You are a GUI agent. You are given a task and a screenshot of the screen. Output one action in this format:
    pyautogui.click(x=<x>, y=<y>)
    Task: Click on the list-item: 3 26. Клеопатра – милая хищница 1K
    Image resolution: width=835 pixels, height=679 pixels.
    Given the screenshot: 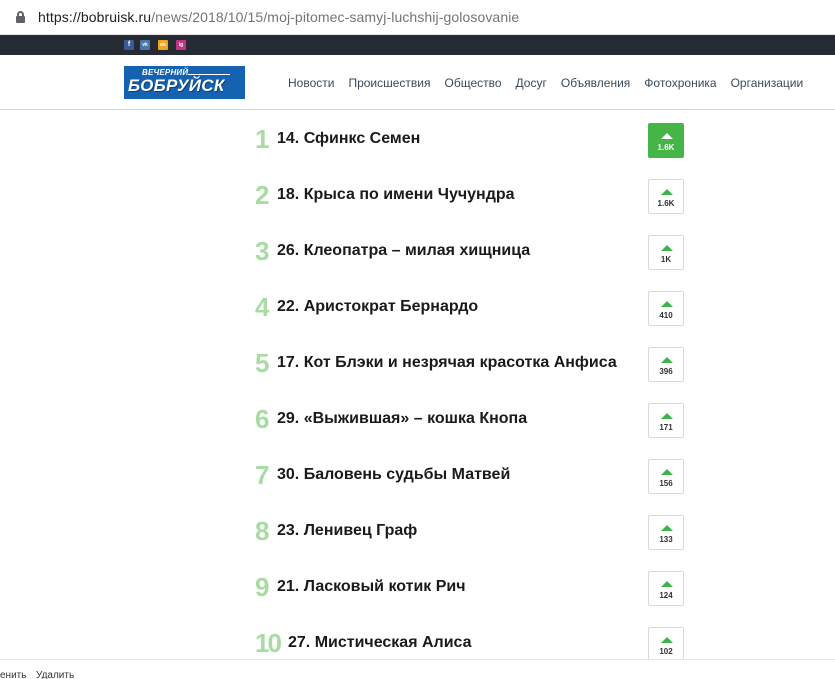 What is the action you would take?
    pyautogui.click(x=417, y=262)
    